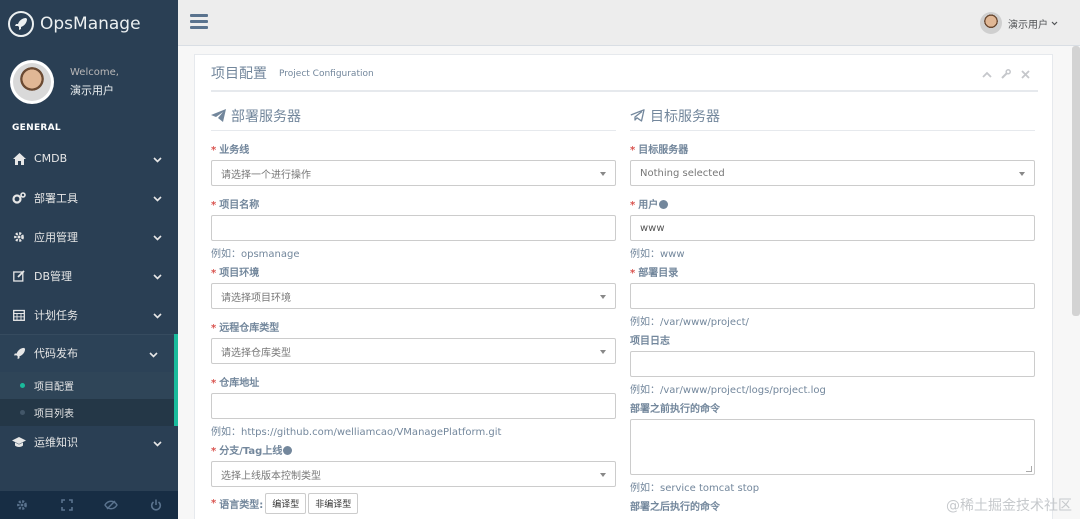 The height and width of the screenshot is (519, 1080). I want to click on pre-cmd-help: 例如：service tomcat stop, so click(695, 488).